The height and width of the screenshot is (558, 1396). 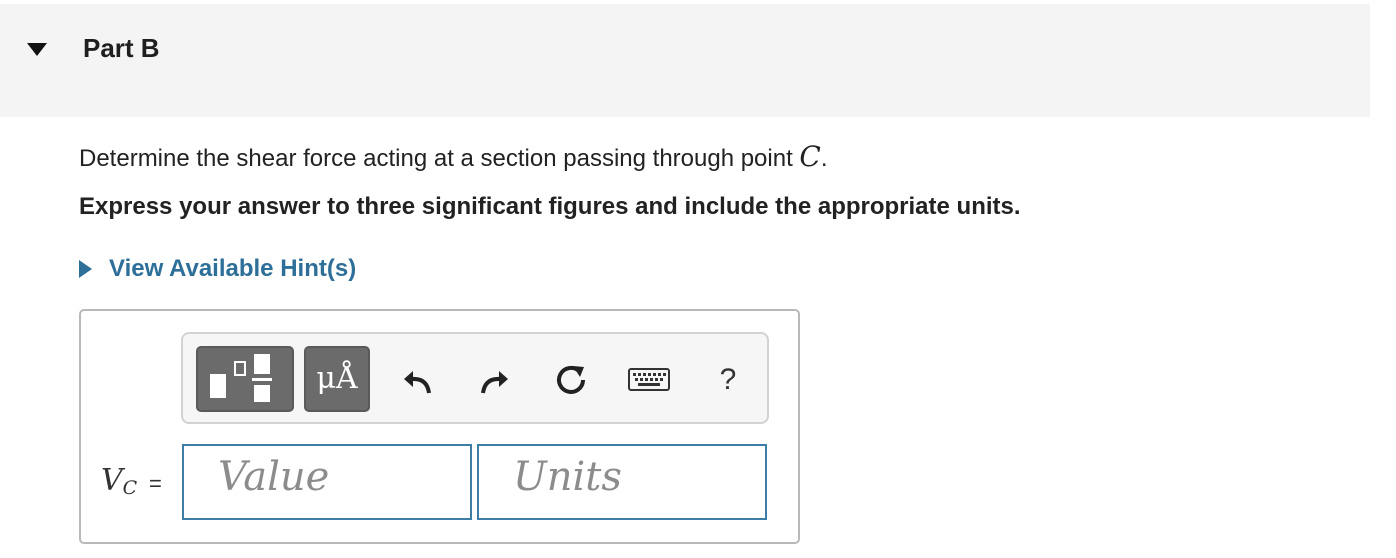 I want to click on keyboard-icon, so click(x=649, y=379).